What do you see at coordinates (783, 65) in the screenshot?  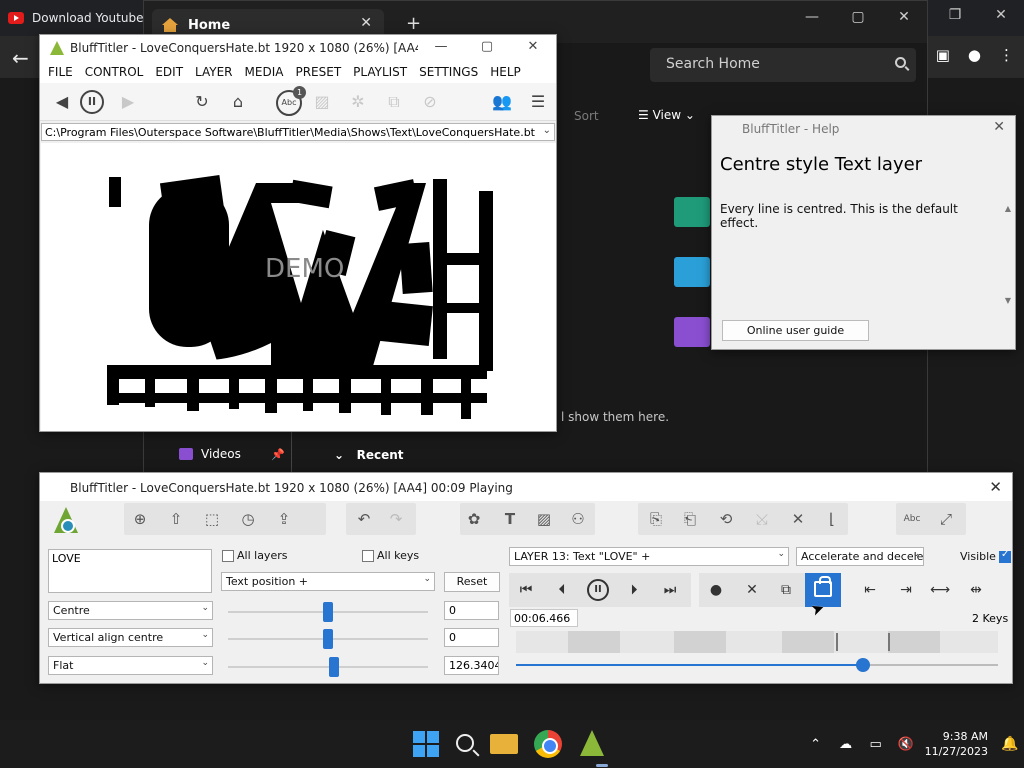 I see `explorer-search-input: Search Home` at bounding box center [783, 65].